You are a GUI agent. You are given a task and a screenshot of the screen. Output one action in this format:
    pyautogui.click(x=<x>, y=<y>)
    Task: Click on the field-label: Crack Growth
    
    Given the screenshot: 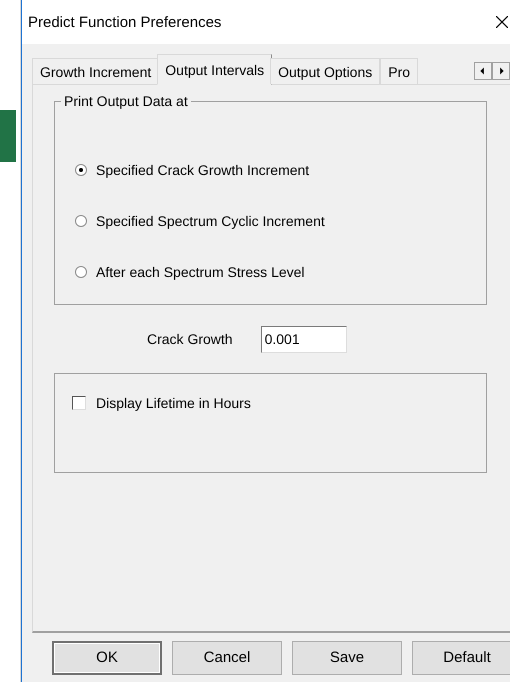 What is the action you would take?
    pyautogui.click(x=190, y=339)
    